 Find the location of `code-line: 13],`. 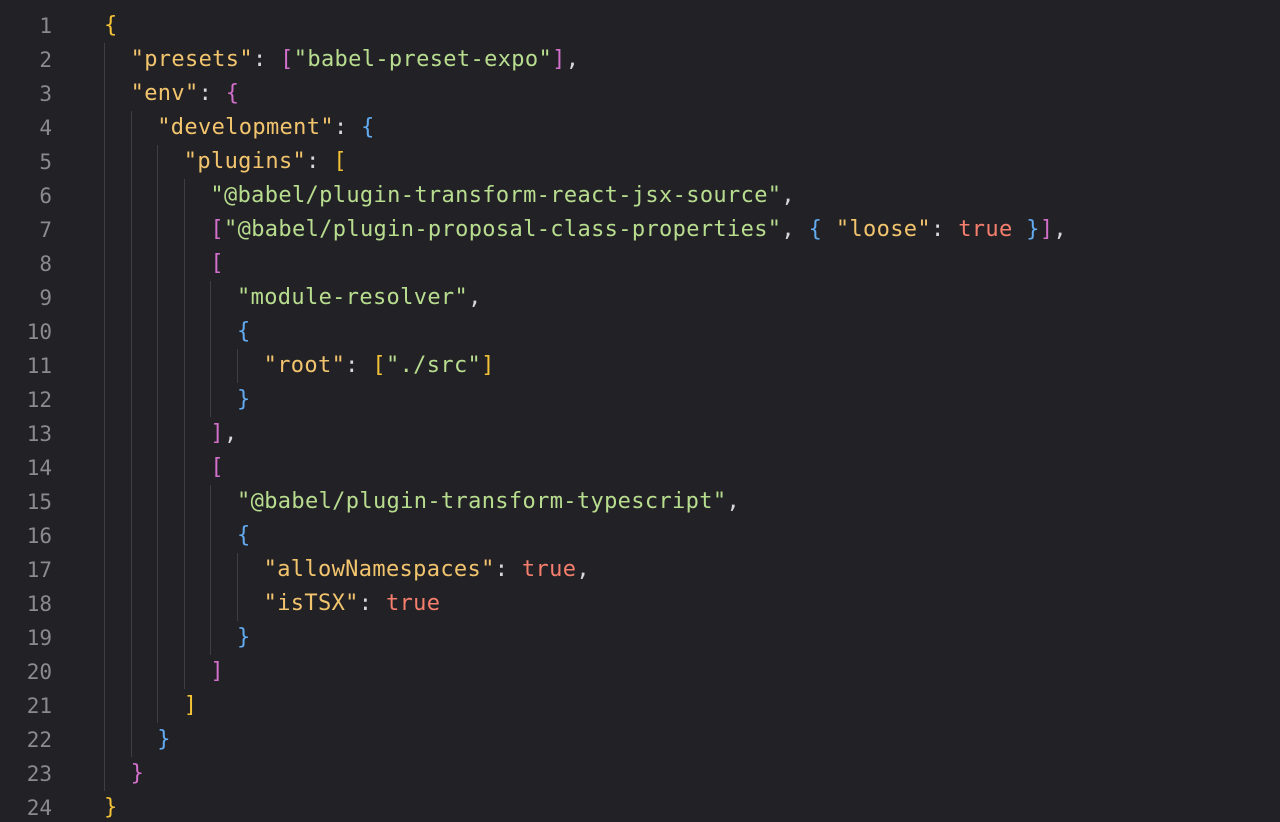

code-line: 13], is located at coordinates (640, 434).